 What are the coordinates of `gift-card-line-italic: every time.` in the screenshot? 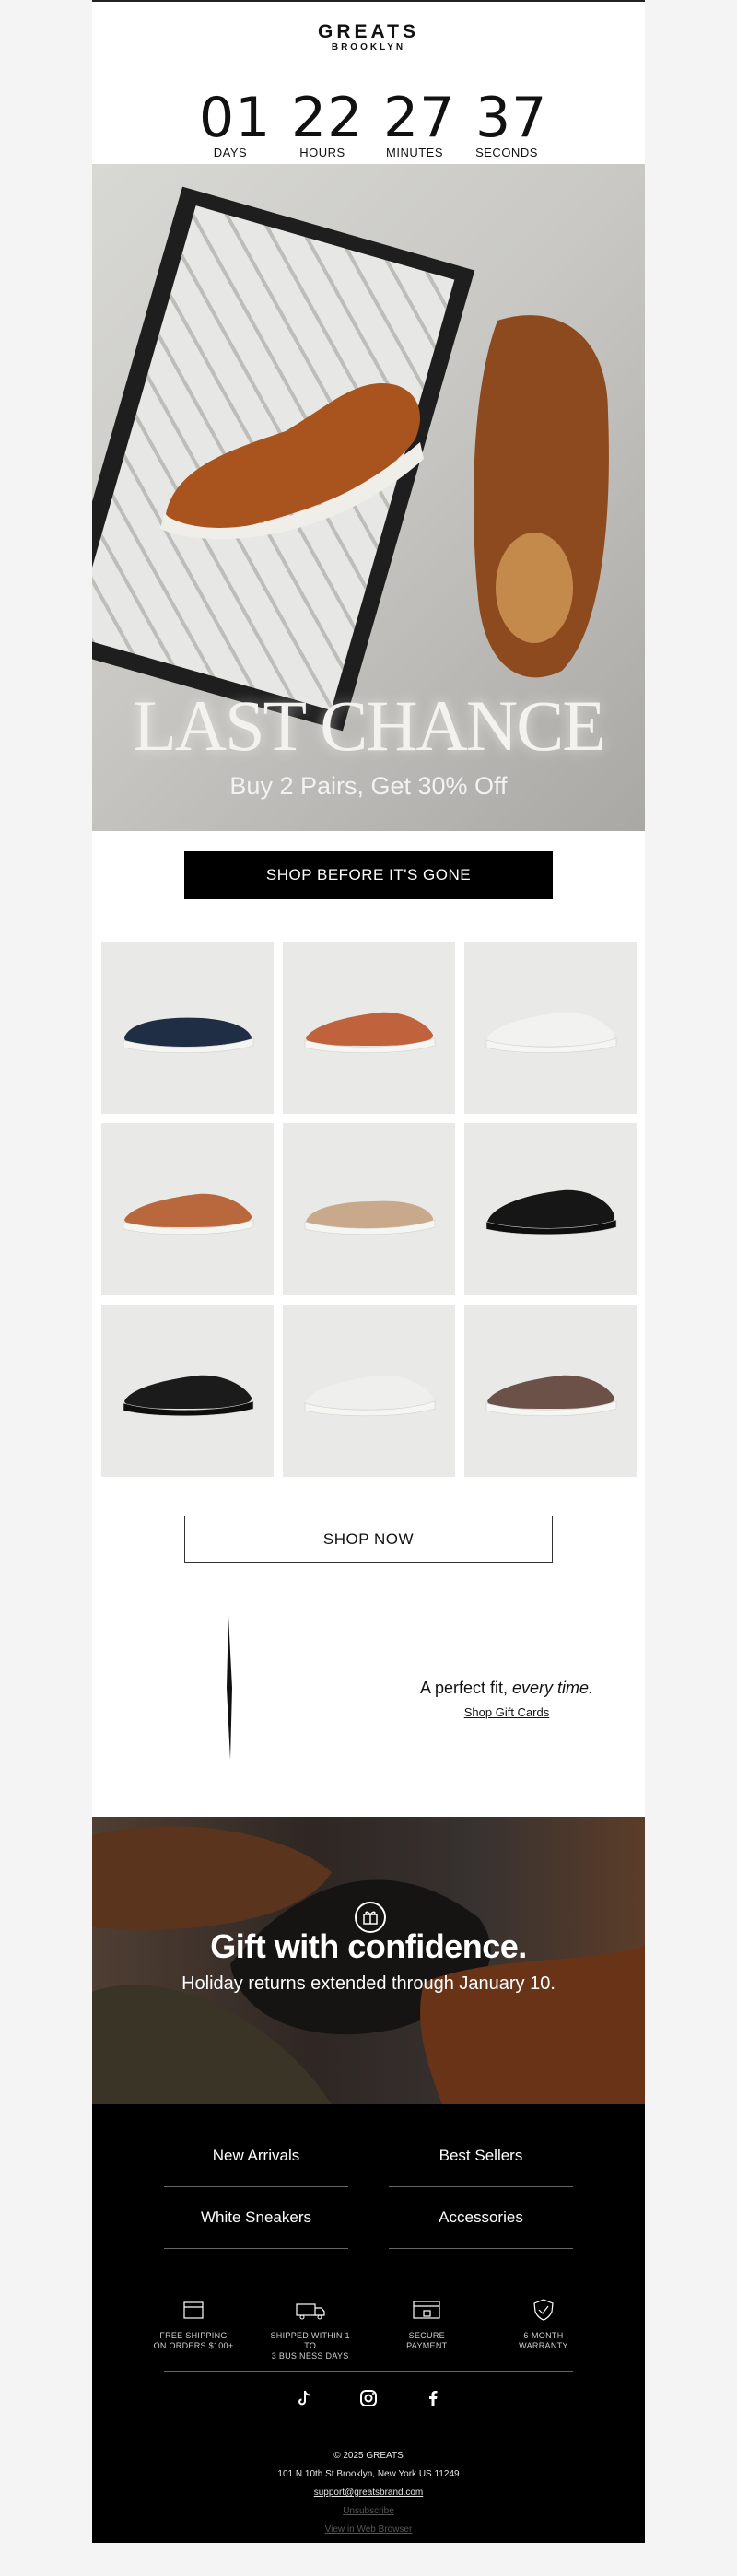 It's located at (553, 1688).